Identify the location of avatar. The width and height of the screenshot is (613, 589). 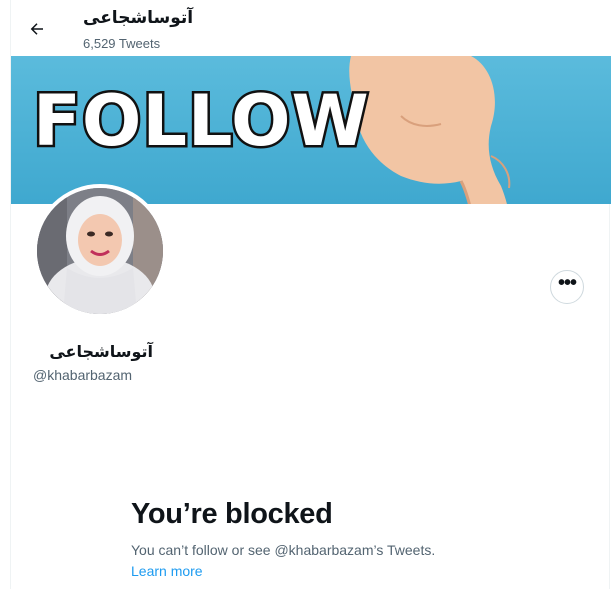
(100, 251).